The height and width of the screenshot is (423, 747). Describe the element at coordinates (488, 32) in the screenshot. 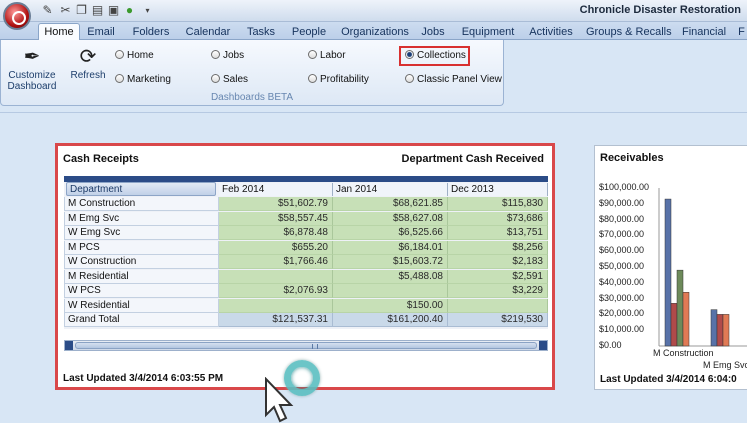

I see `tab-equipment: Equipment` at that location.